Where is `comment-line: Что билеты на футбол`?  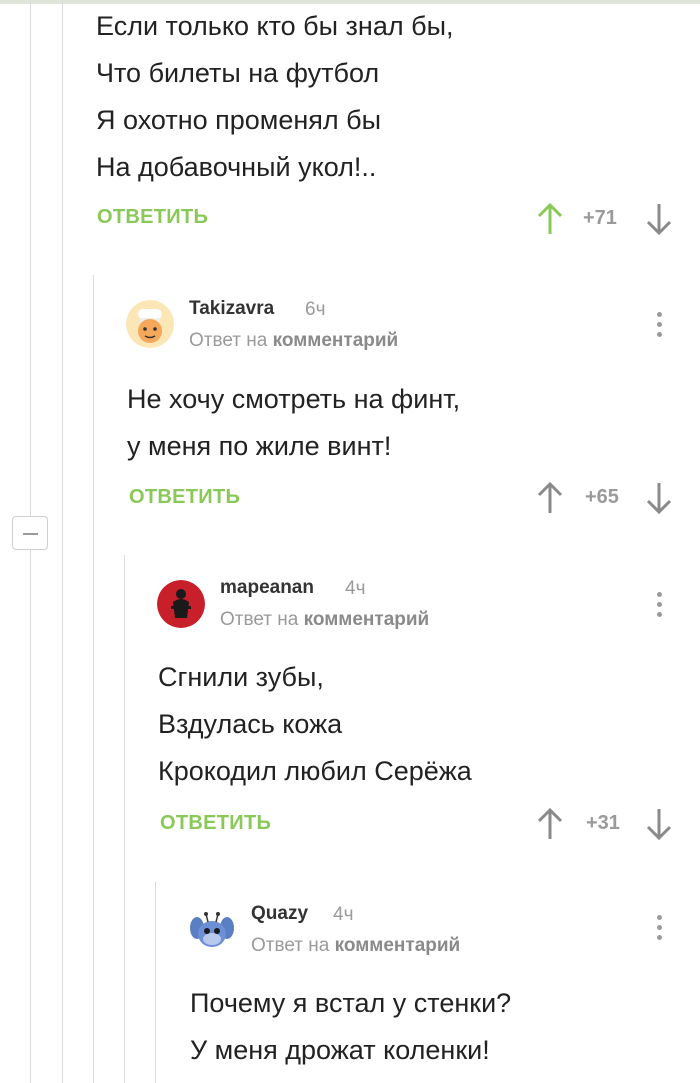 comment-line: Что билеты на футбол is located at coordinates (238, 73).